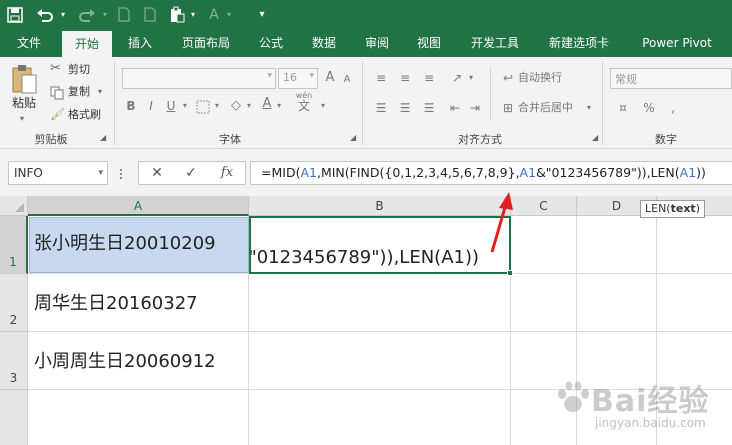 The height and width of the screenshot is (445, 732). What do you see at coordinates (100, 92) in the screenshot?
I see `copy-dropdown-icon: ▾` at bounding box center [100, 92].